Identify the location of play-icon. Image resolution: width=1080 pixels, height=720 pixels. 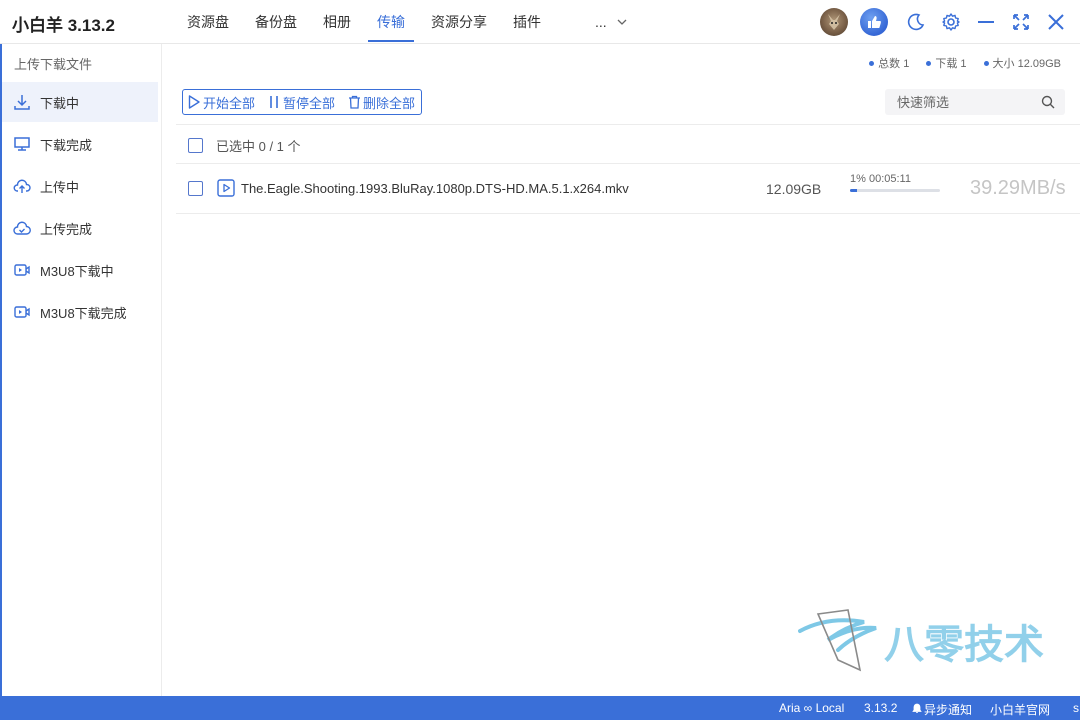
(194, 102).